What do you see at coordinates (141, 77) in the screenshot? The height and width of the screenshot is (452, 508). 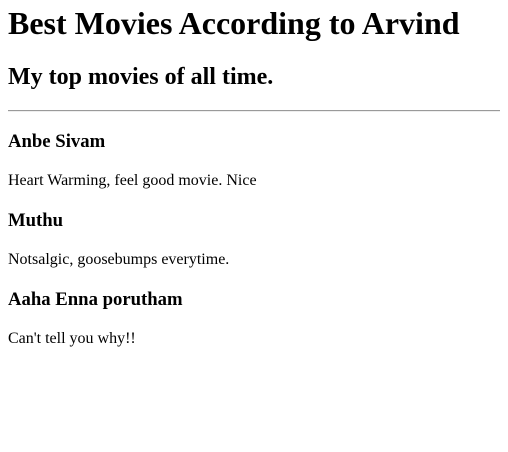 I see `page-subtitle: My top movies of all time.` at bounding box center [141, 77].